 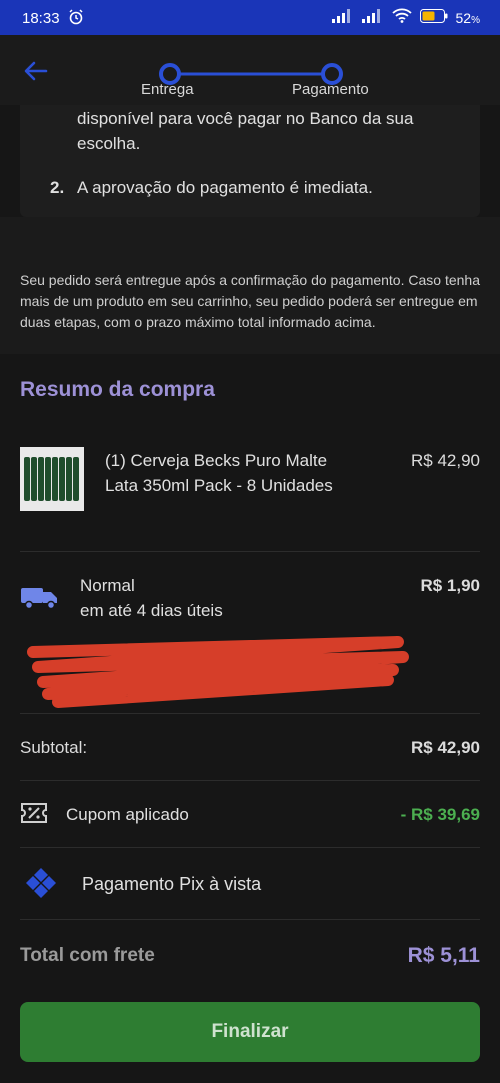 I want to click on app-bar, so click(x=250, y=70).